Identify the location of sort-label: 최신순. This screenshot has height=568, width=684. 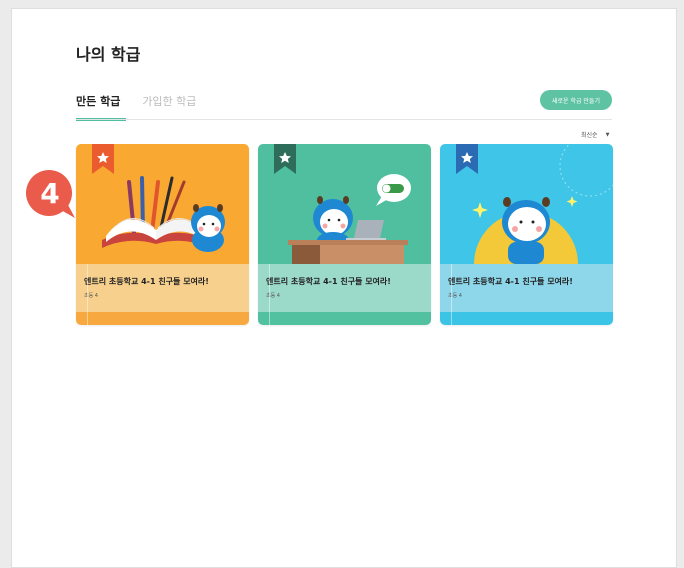
(589, 135).